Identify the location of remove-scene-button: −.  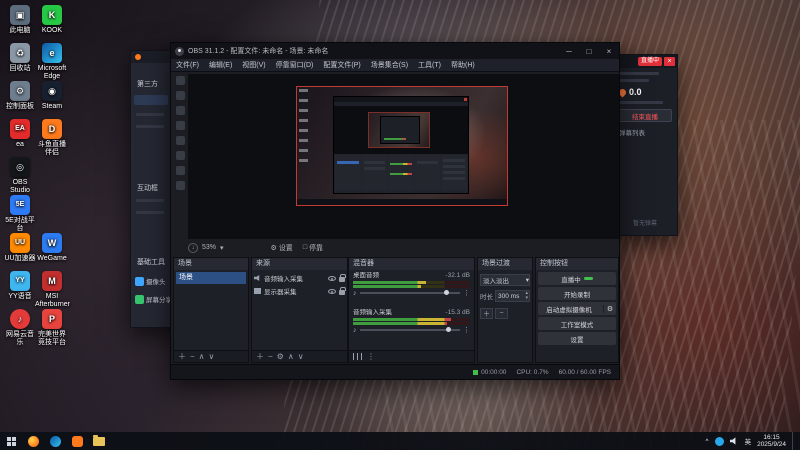
(192, 357).